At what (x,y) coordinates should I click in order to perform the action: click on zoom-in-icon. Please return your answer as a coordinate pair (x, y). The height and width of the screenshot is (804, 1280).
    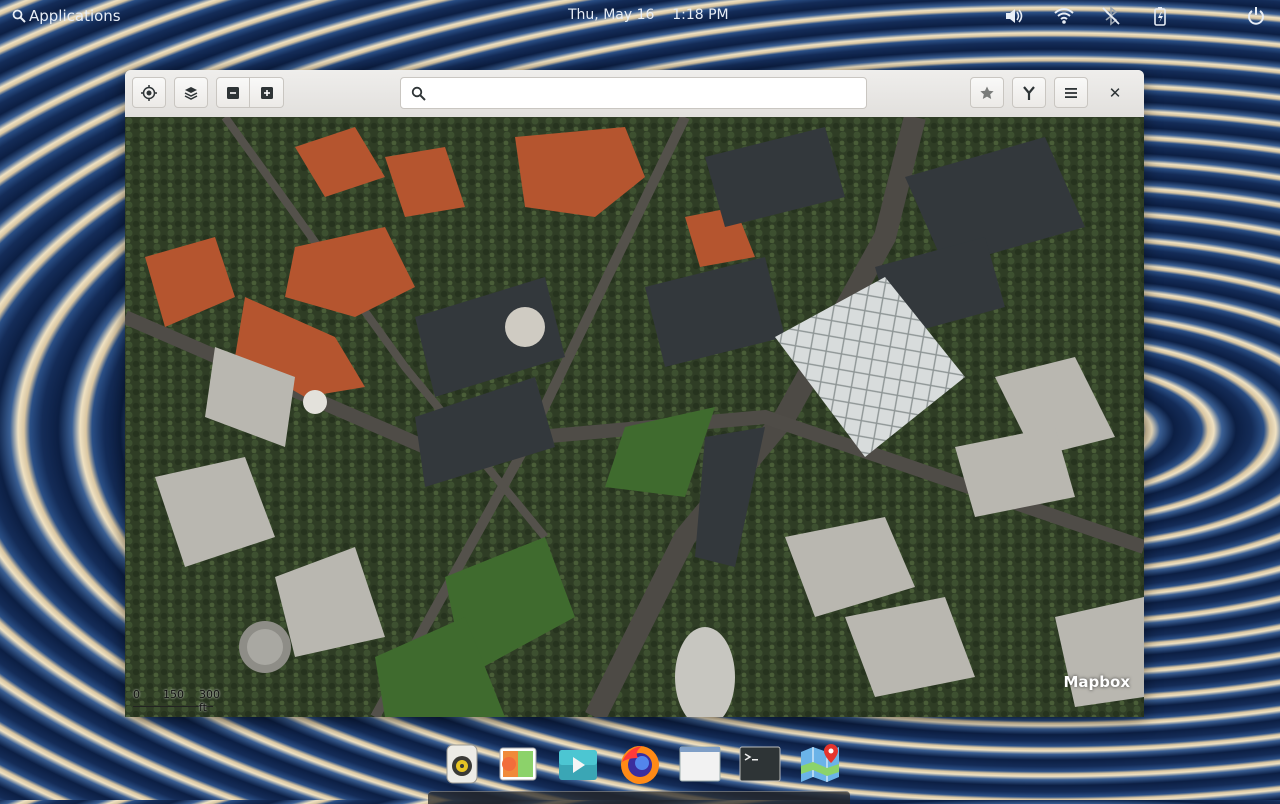
    Looking at the image, I should click on (266, 92).